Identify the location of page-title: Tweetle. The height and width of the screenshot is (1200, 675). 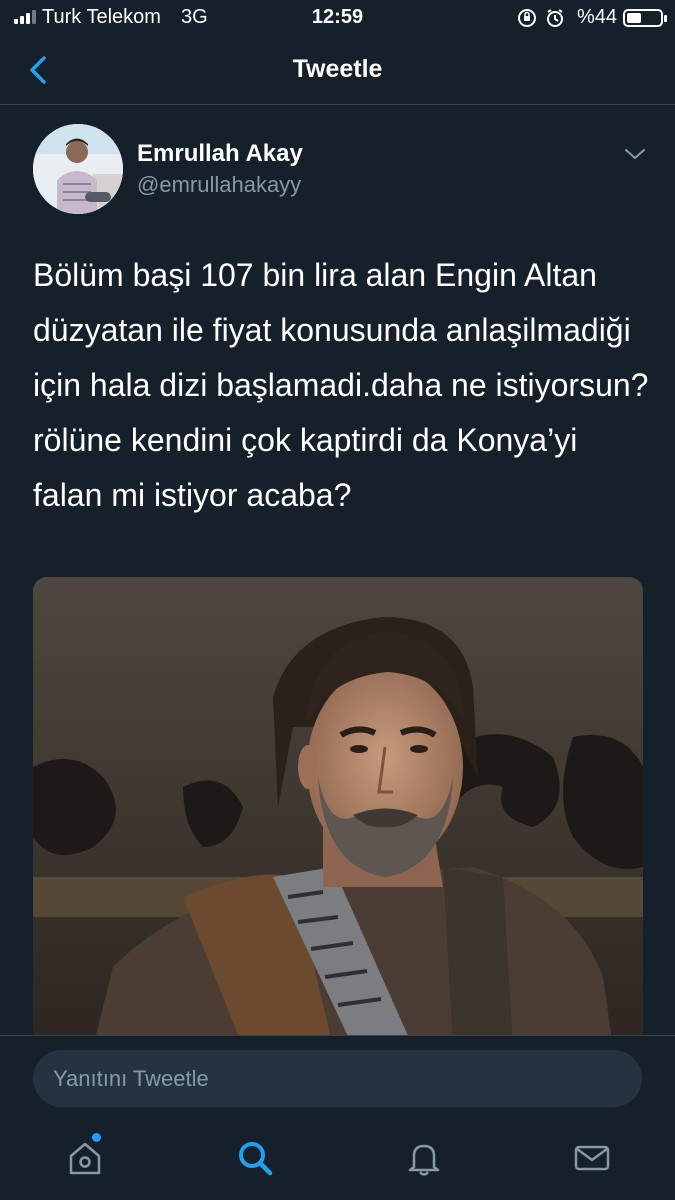
(337, 69).